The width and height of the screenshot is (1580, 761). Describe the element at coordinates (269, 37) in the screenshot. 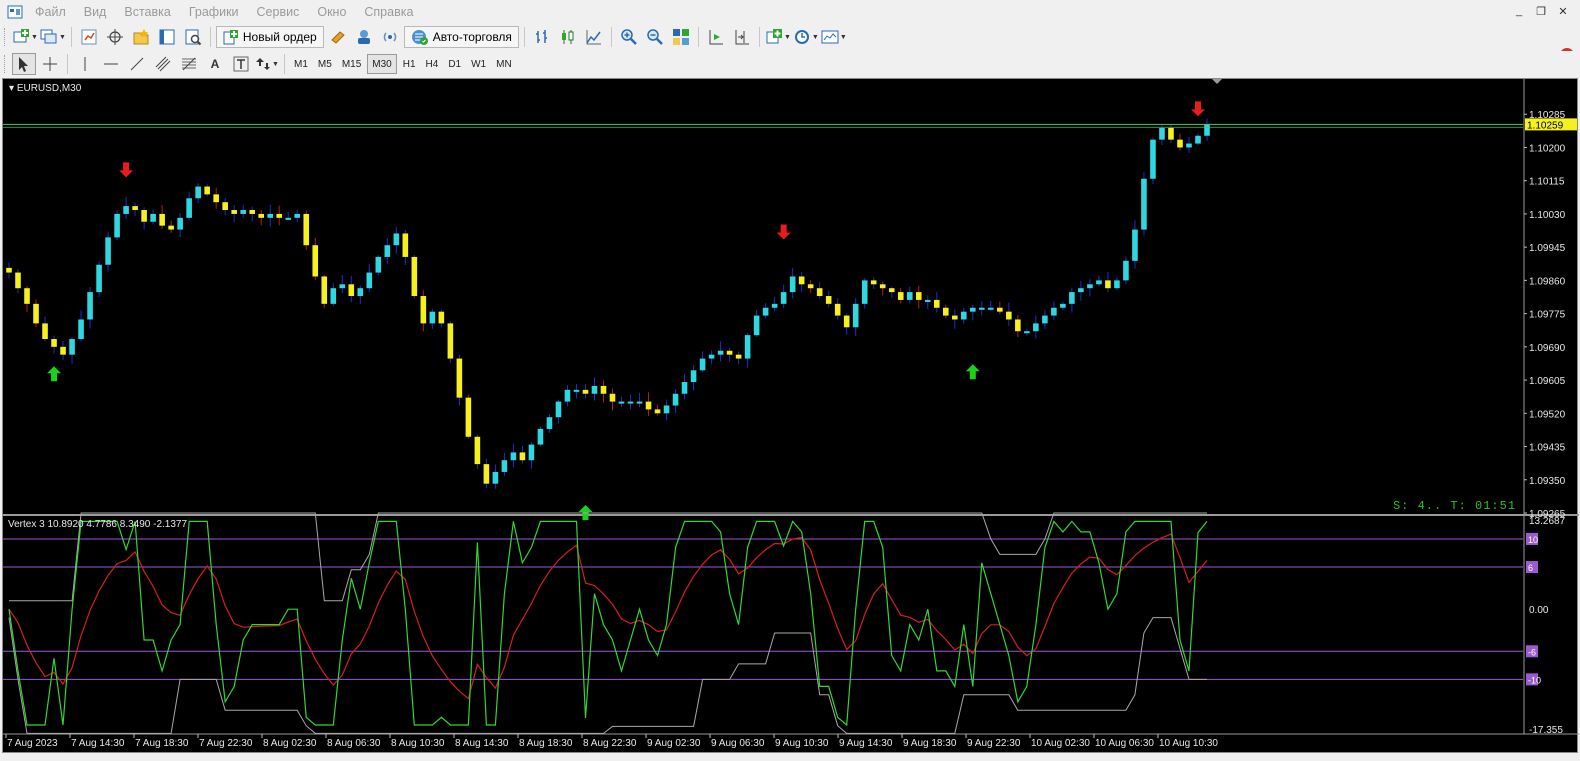

I see `new-order-button: Новый ордер` at that location.